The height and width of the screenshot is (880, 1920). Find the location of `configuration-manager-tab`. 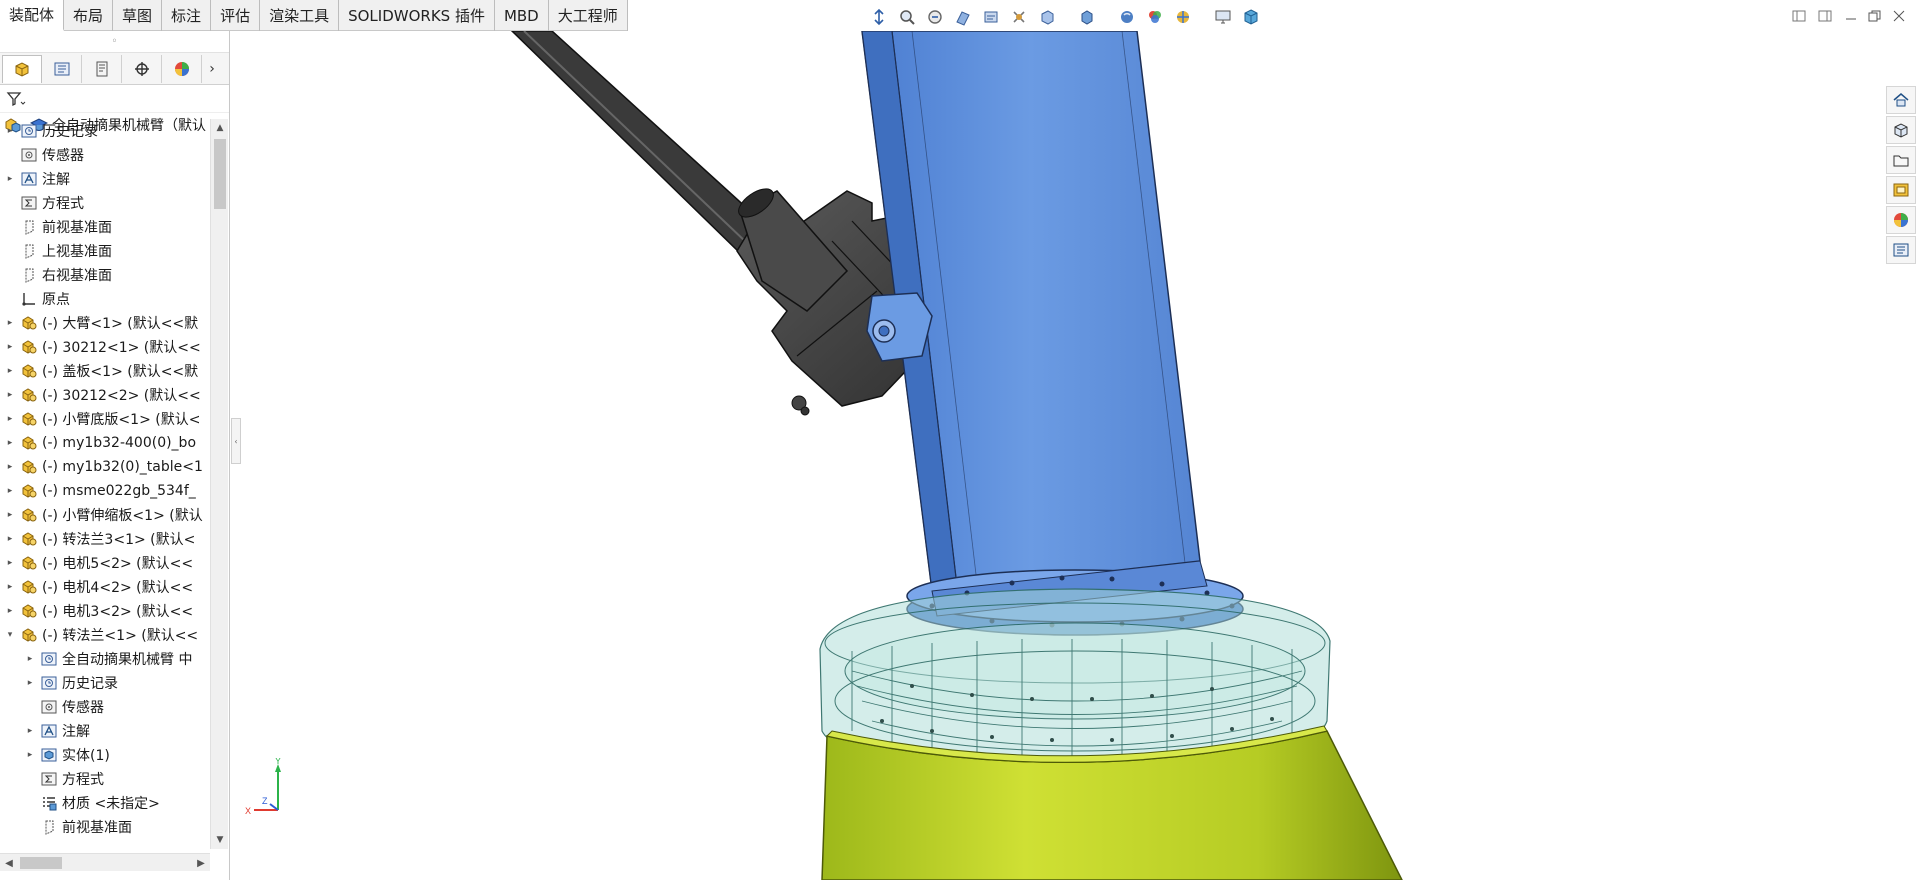

configuration-manager-tab is located at coordinates (102, 68).